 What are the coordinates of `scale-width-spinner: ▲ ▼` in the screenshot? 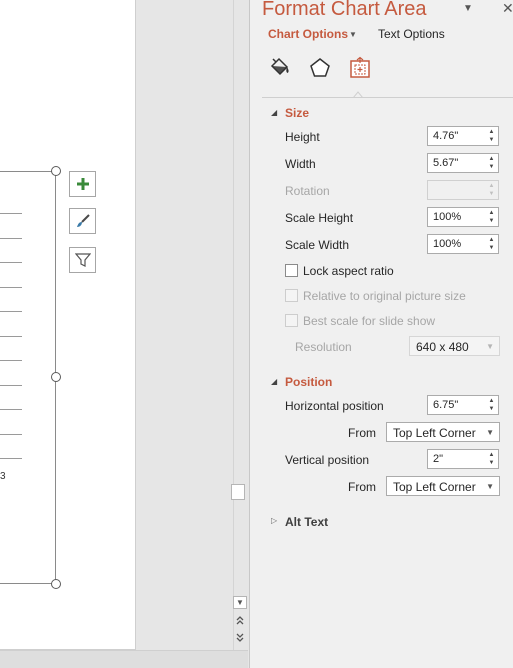 It's located at (491, 244).